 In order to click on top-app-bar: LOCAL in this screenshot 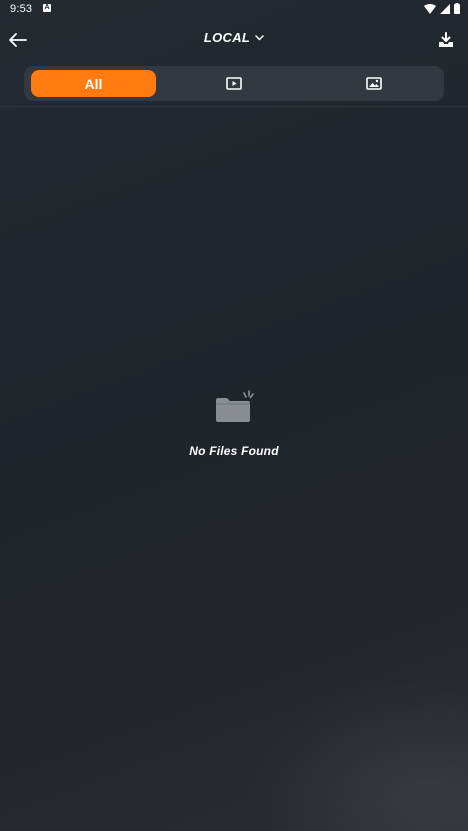, I will do `click(234, 40)`.